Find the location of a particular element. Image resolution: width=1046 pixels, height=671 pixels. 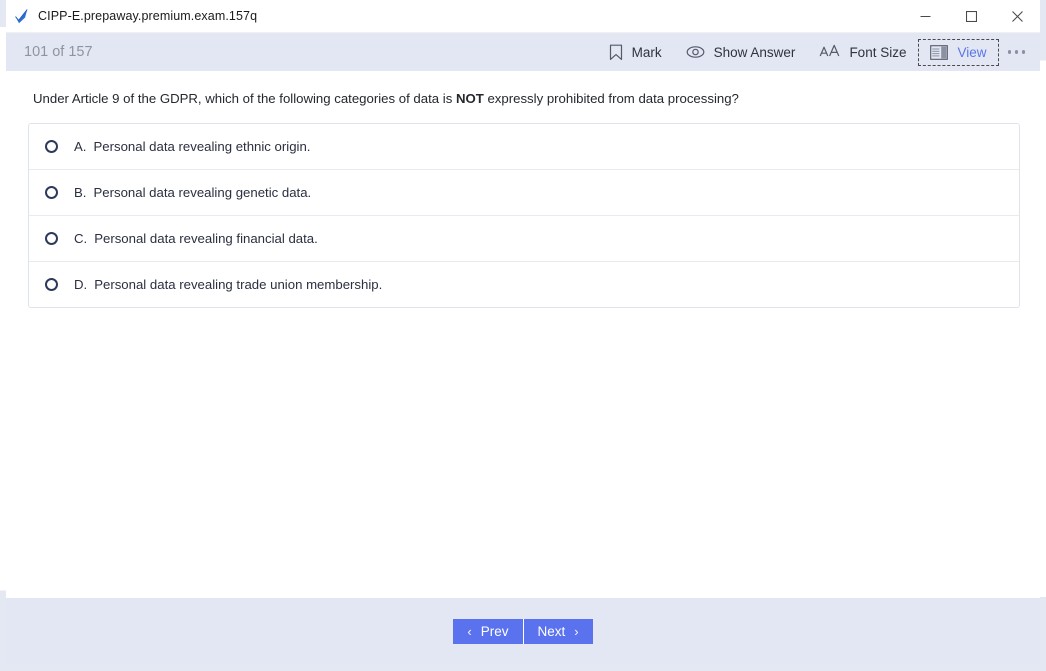

font-size-button: Font Size is located at coordinates (862, 52).